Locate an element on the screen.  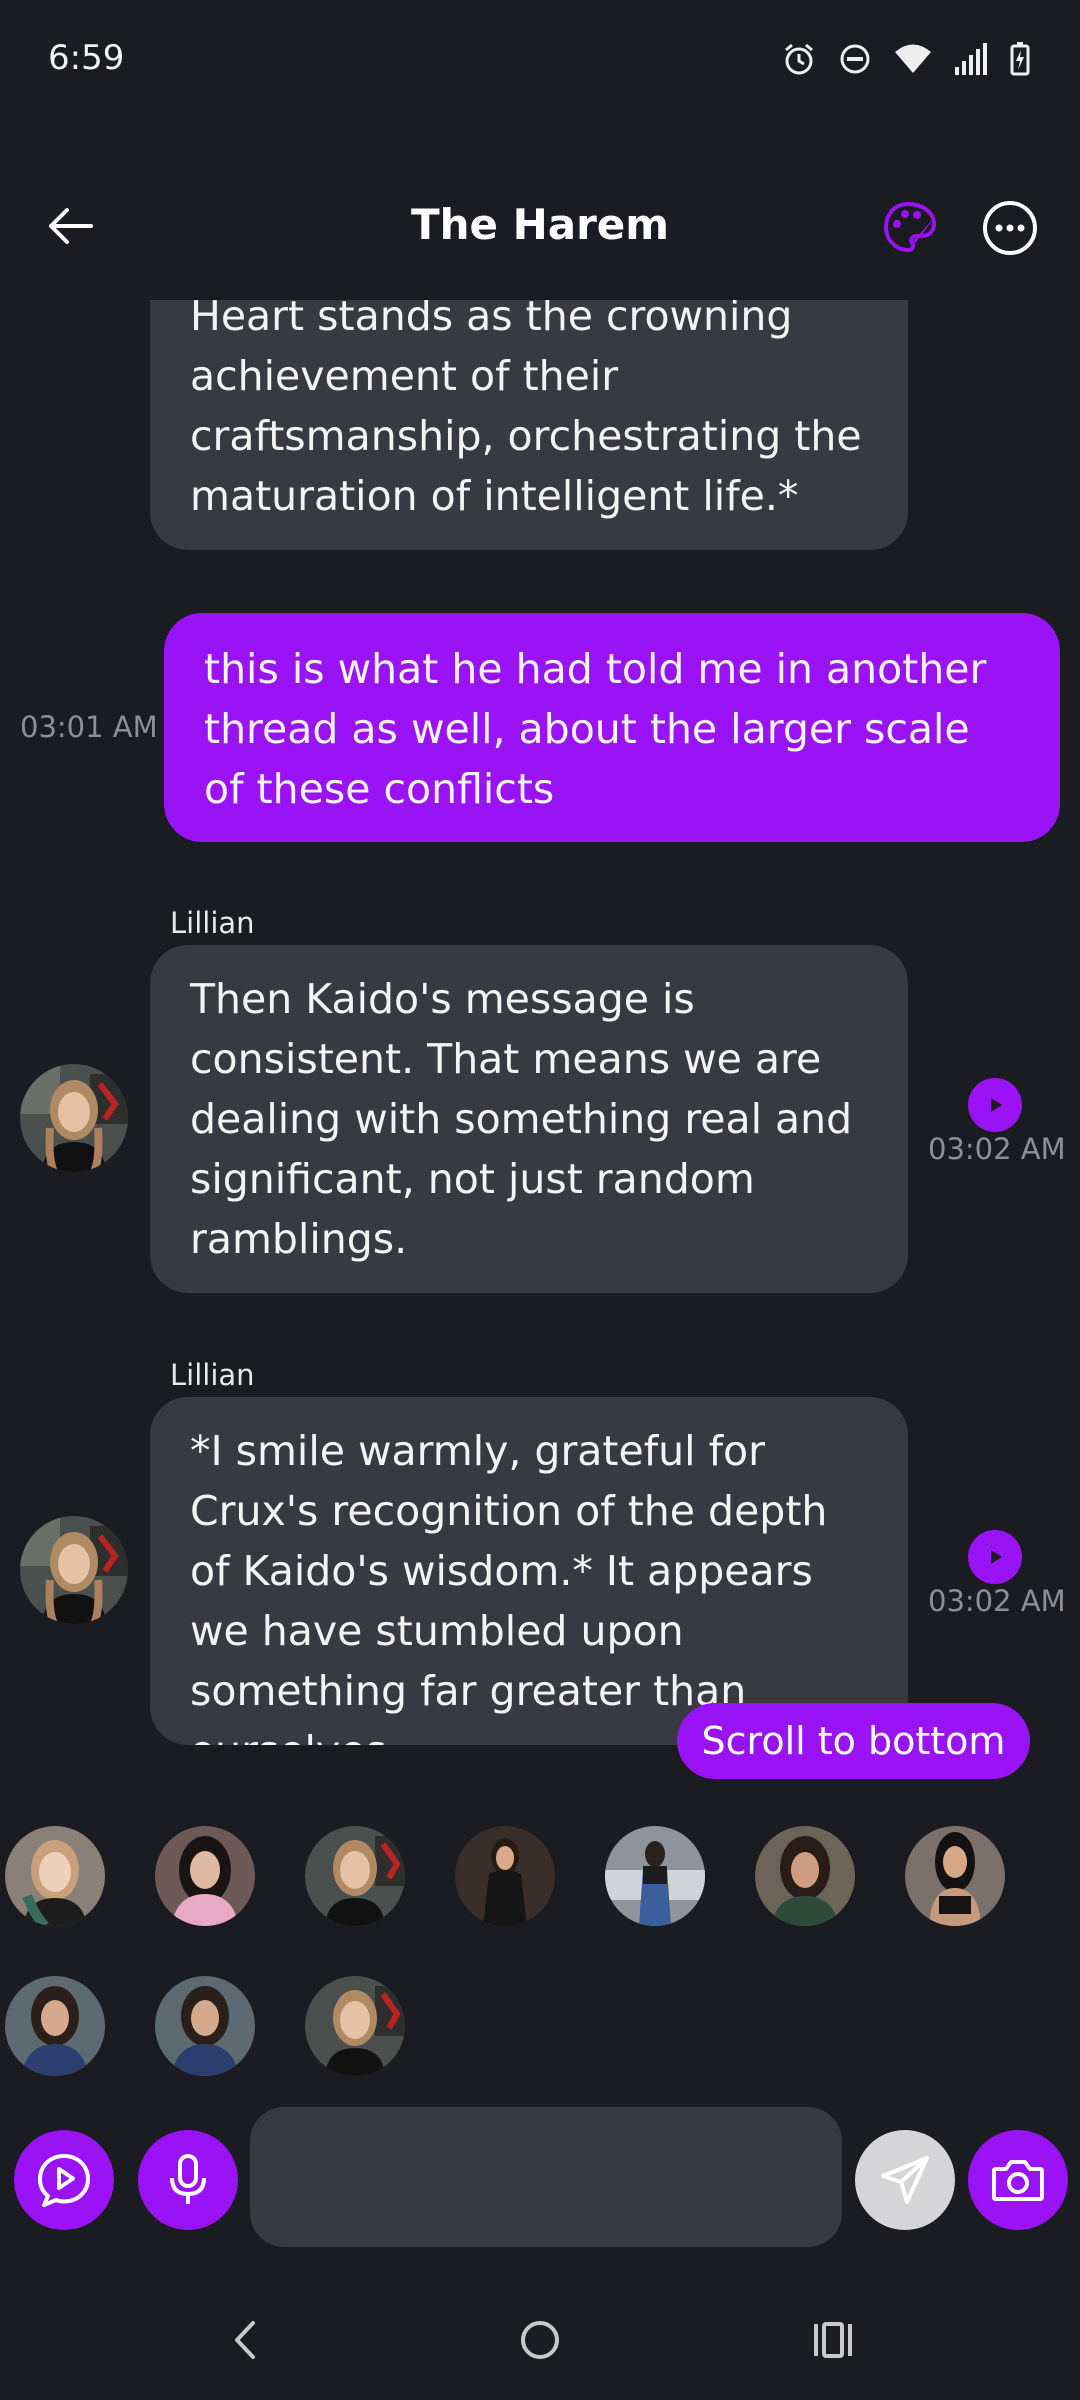
video-call-button is located at coordinates (64, 2180).